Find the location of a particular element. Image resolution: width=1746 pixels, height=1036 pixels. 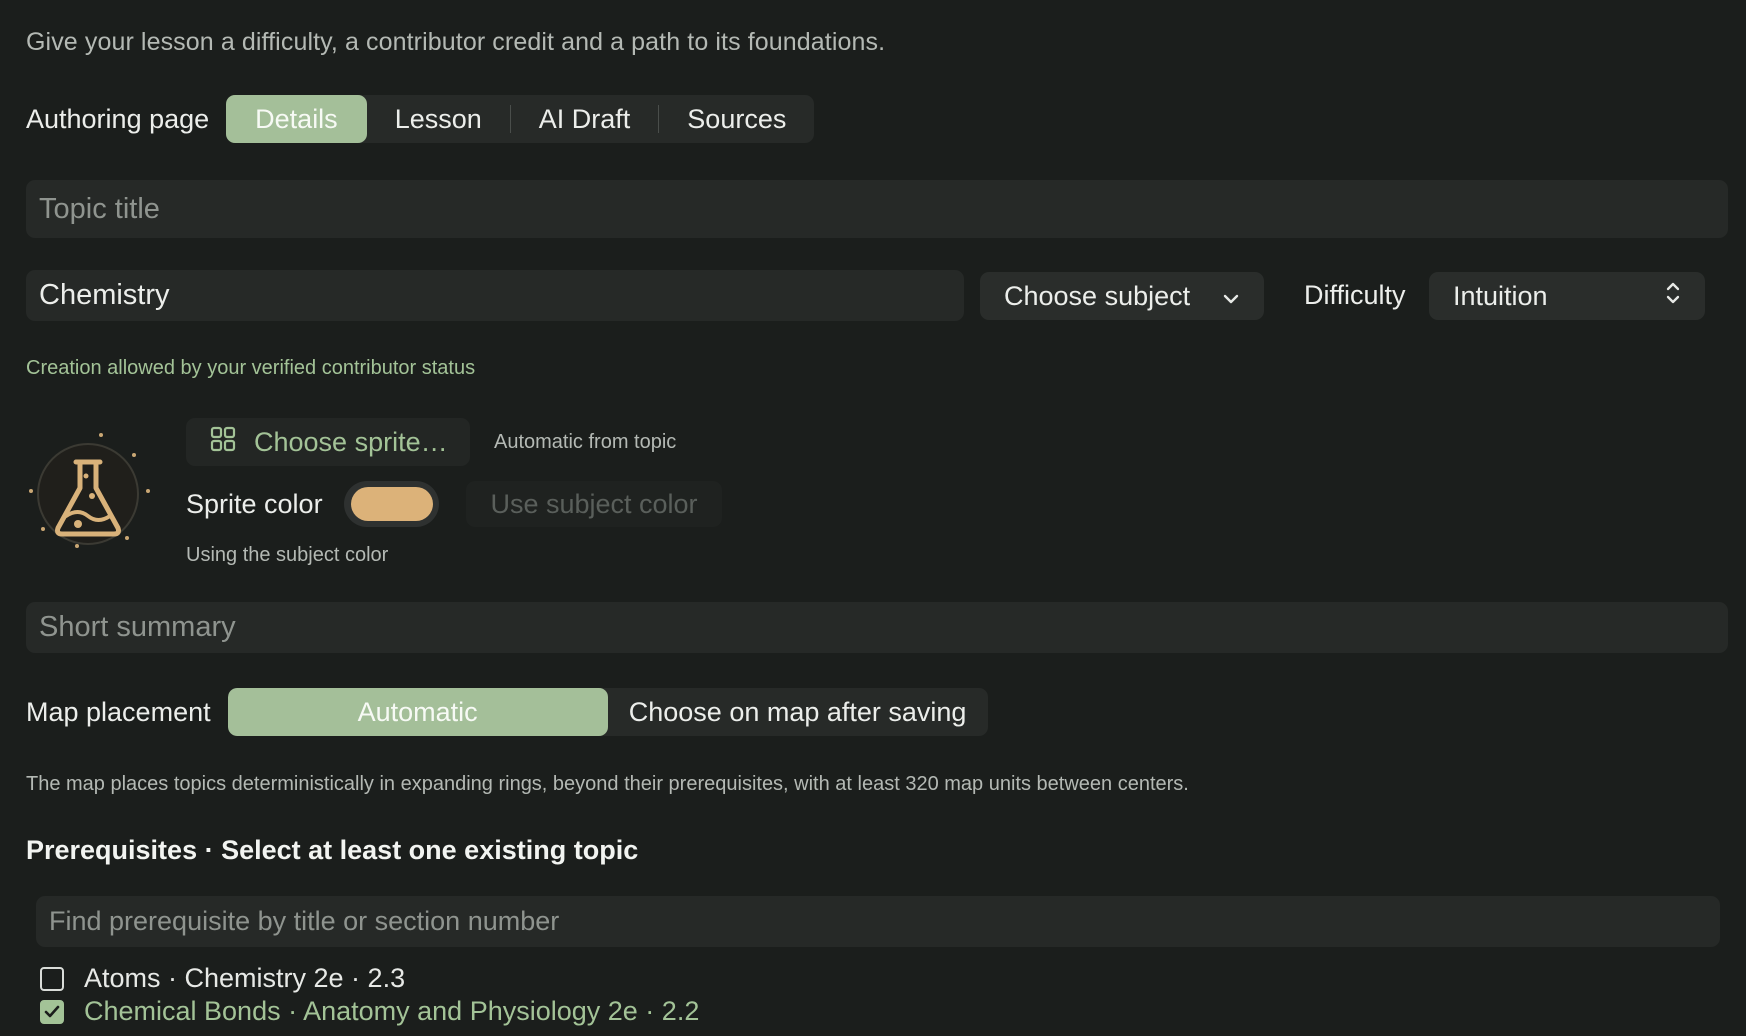

sprite-color-fill is located at coordinates (391, 504).